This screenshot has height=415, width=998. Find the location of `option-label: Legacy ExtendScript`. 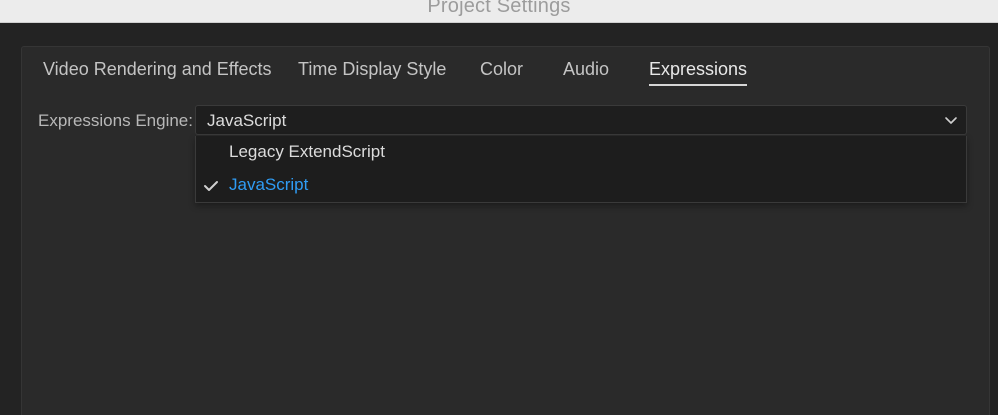

option-label: Legacy ExtendScript is located at coordinates (307, 151).